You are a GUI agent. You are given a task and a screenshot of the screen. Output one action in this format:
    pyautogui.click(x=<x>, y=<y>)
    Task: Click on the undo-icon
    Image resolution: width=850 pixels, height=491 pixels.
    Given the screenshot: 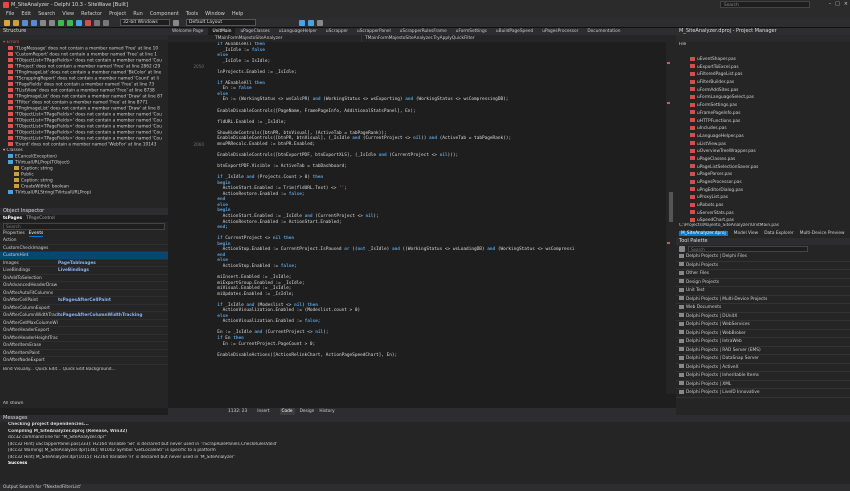 What is the action you would take?
    pyautogui.click(x=43, y=22)
    